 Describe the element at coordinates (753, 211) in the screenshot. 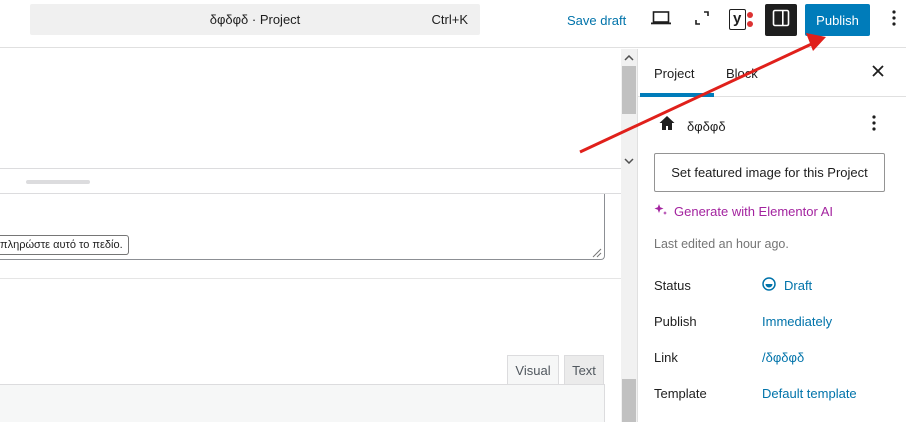

I see `ai-button-label: Generate with Elementor AI` at that location.